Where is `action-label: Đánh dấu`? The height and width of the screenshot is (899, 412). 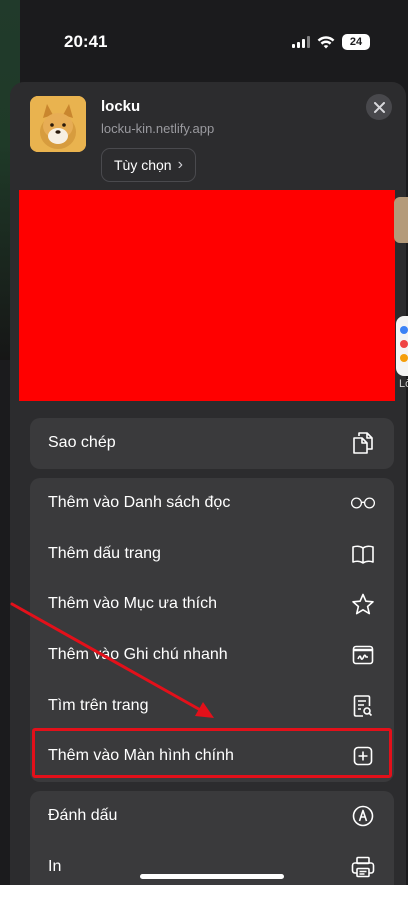
action-label: Đánh dấu is located at coordinates (83, 816).